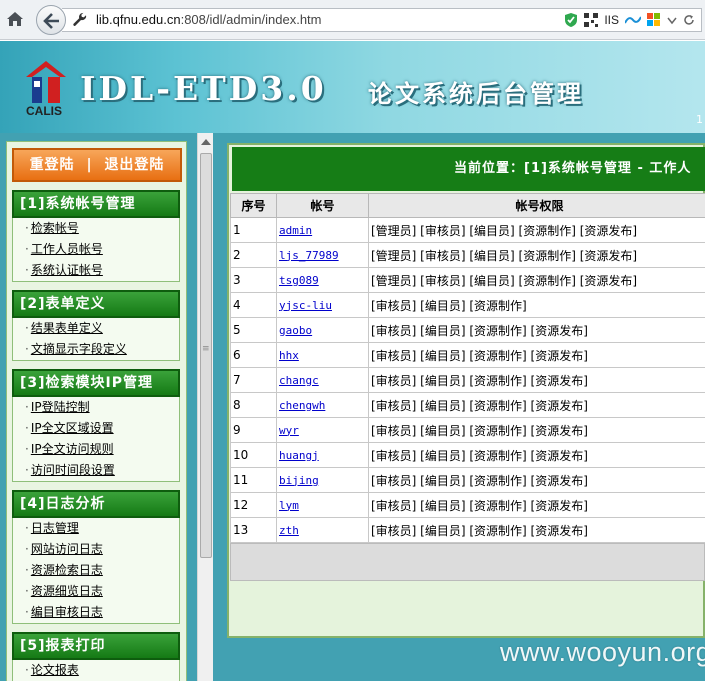  I want to click on qr-icon, so click(591, 20).